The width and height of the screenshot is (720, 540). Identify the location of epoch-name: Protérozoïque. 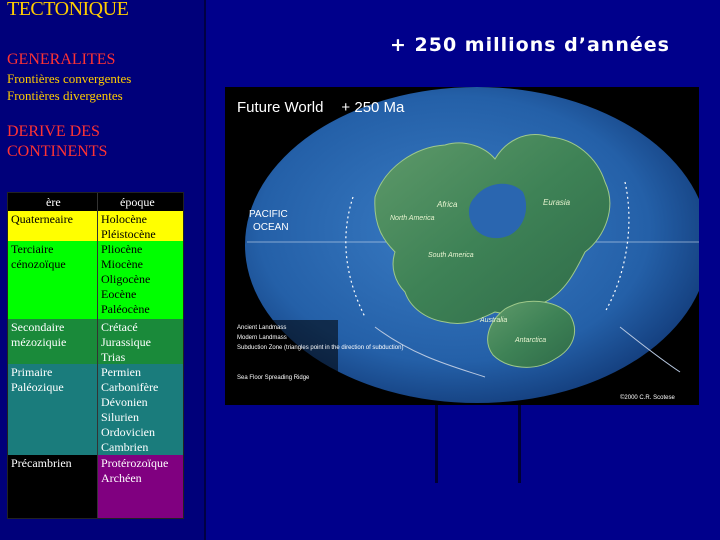
(135, 463).